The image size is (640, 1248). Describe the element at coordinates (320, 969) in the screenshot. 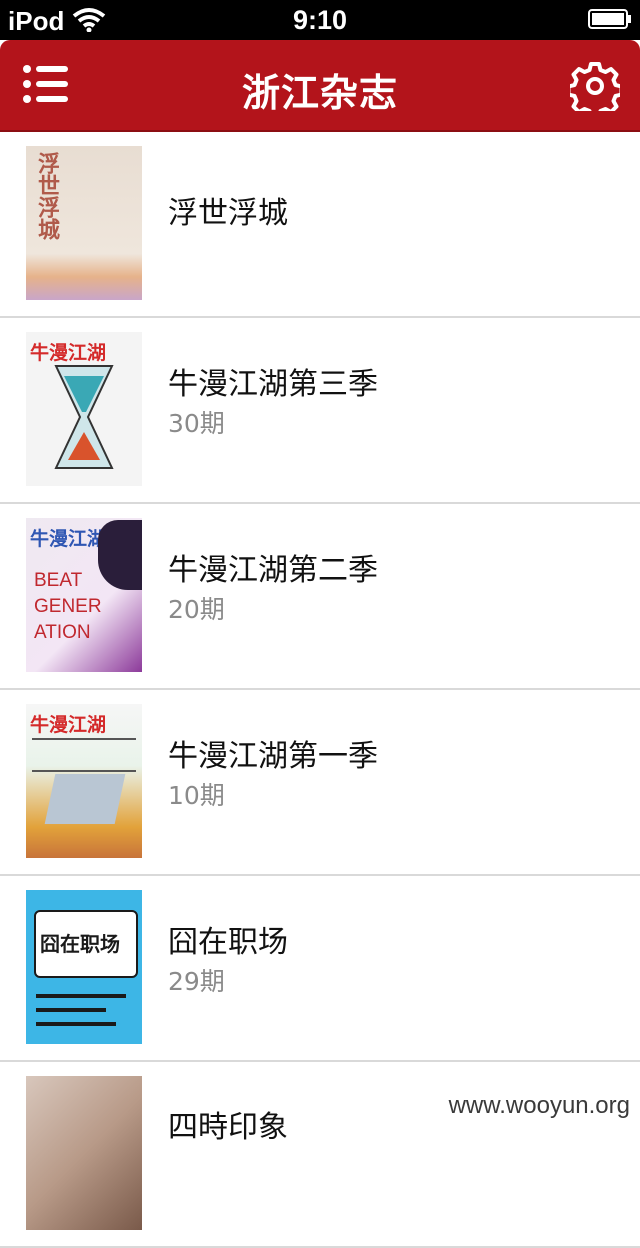

I see `list-item: 囧在职场 囧在职场 29期` at that location.